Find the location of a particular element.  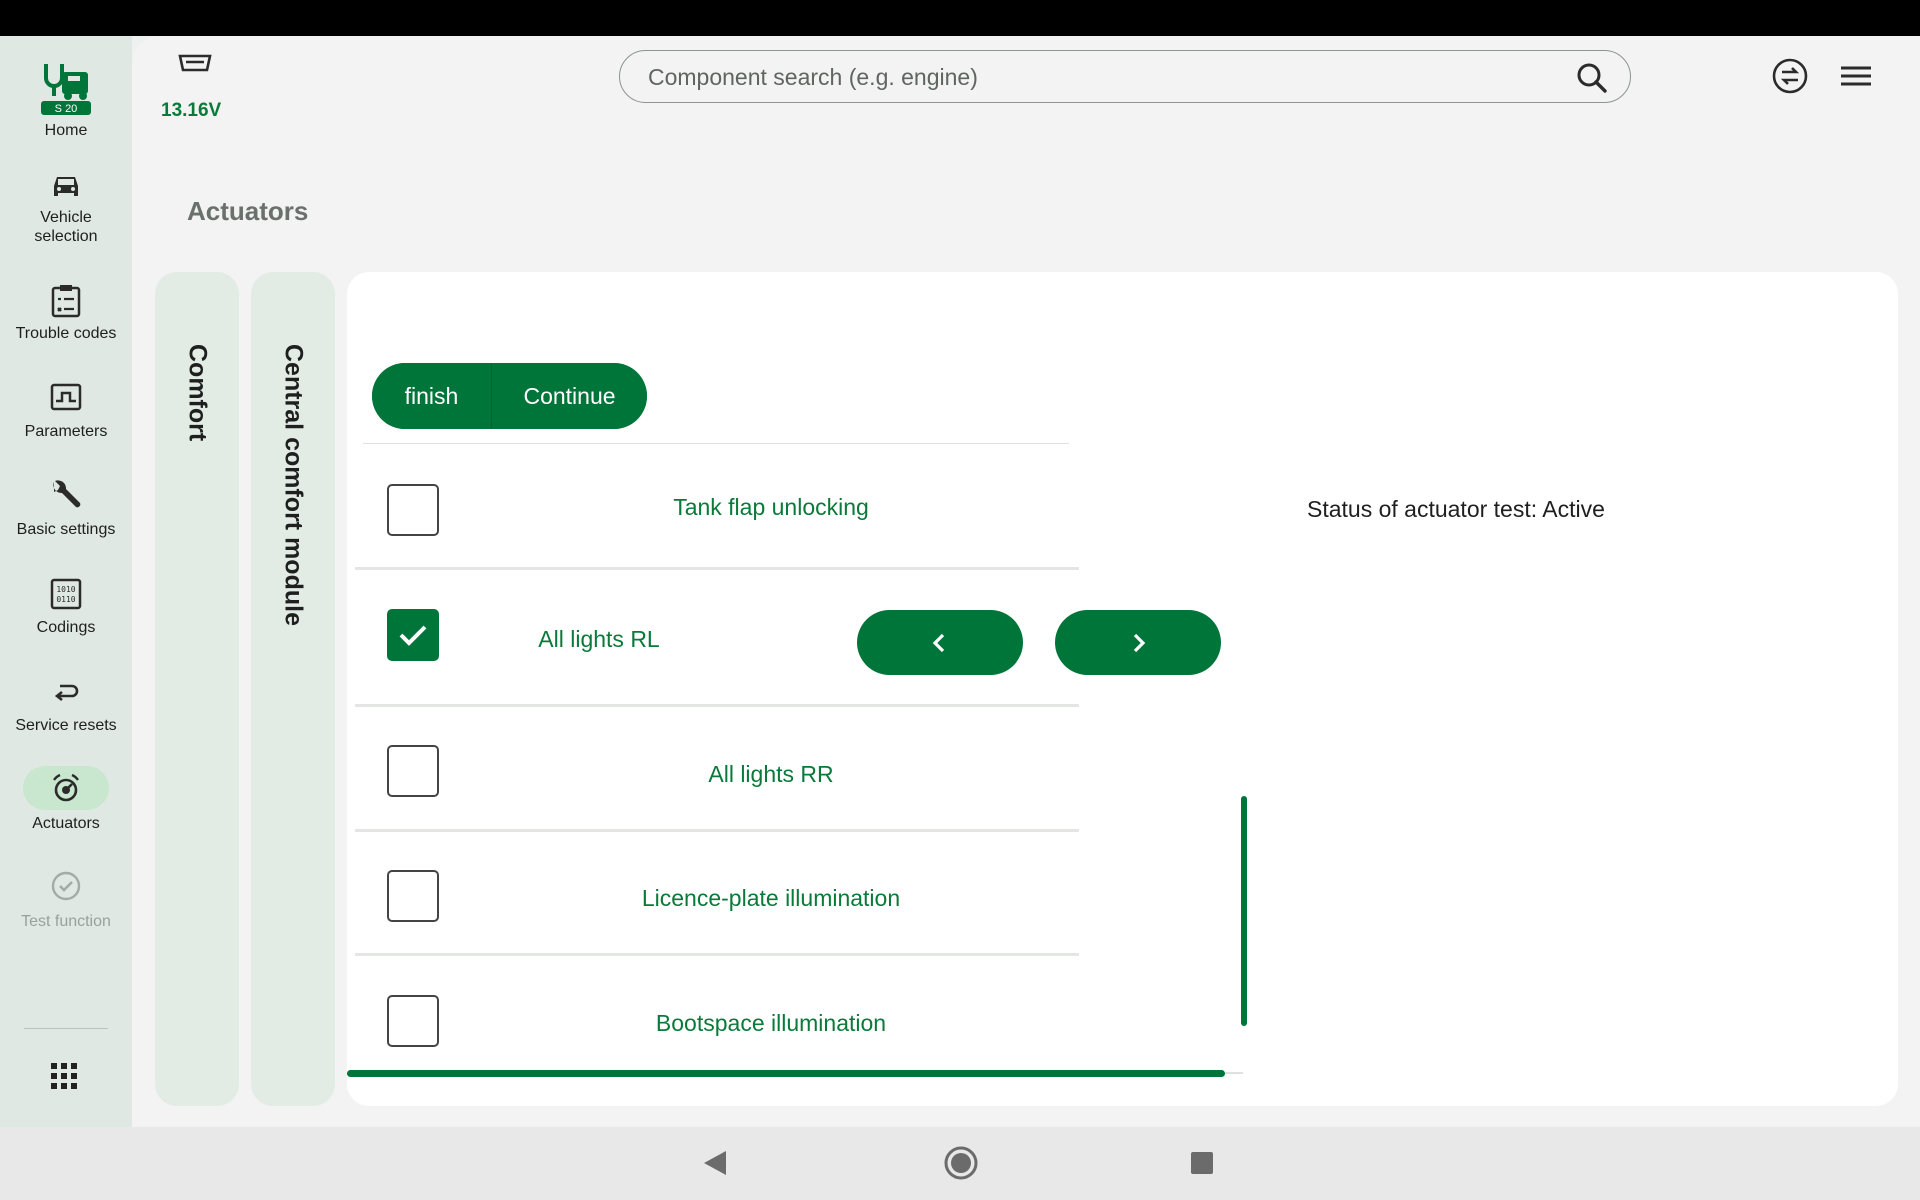

tab-label: Comfort is located at coordinates (197, 393).